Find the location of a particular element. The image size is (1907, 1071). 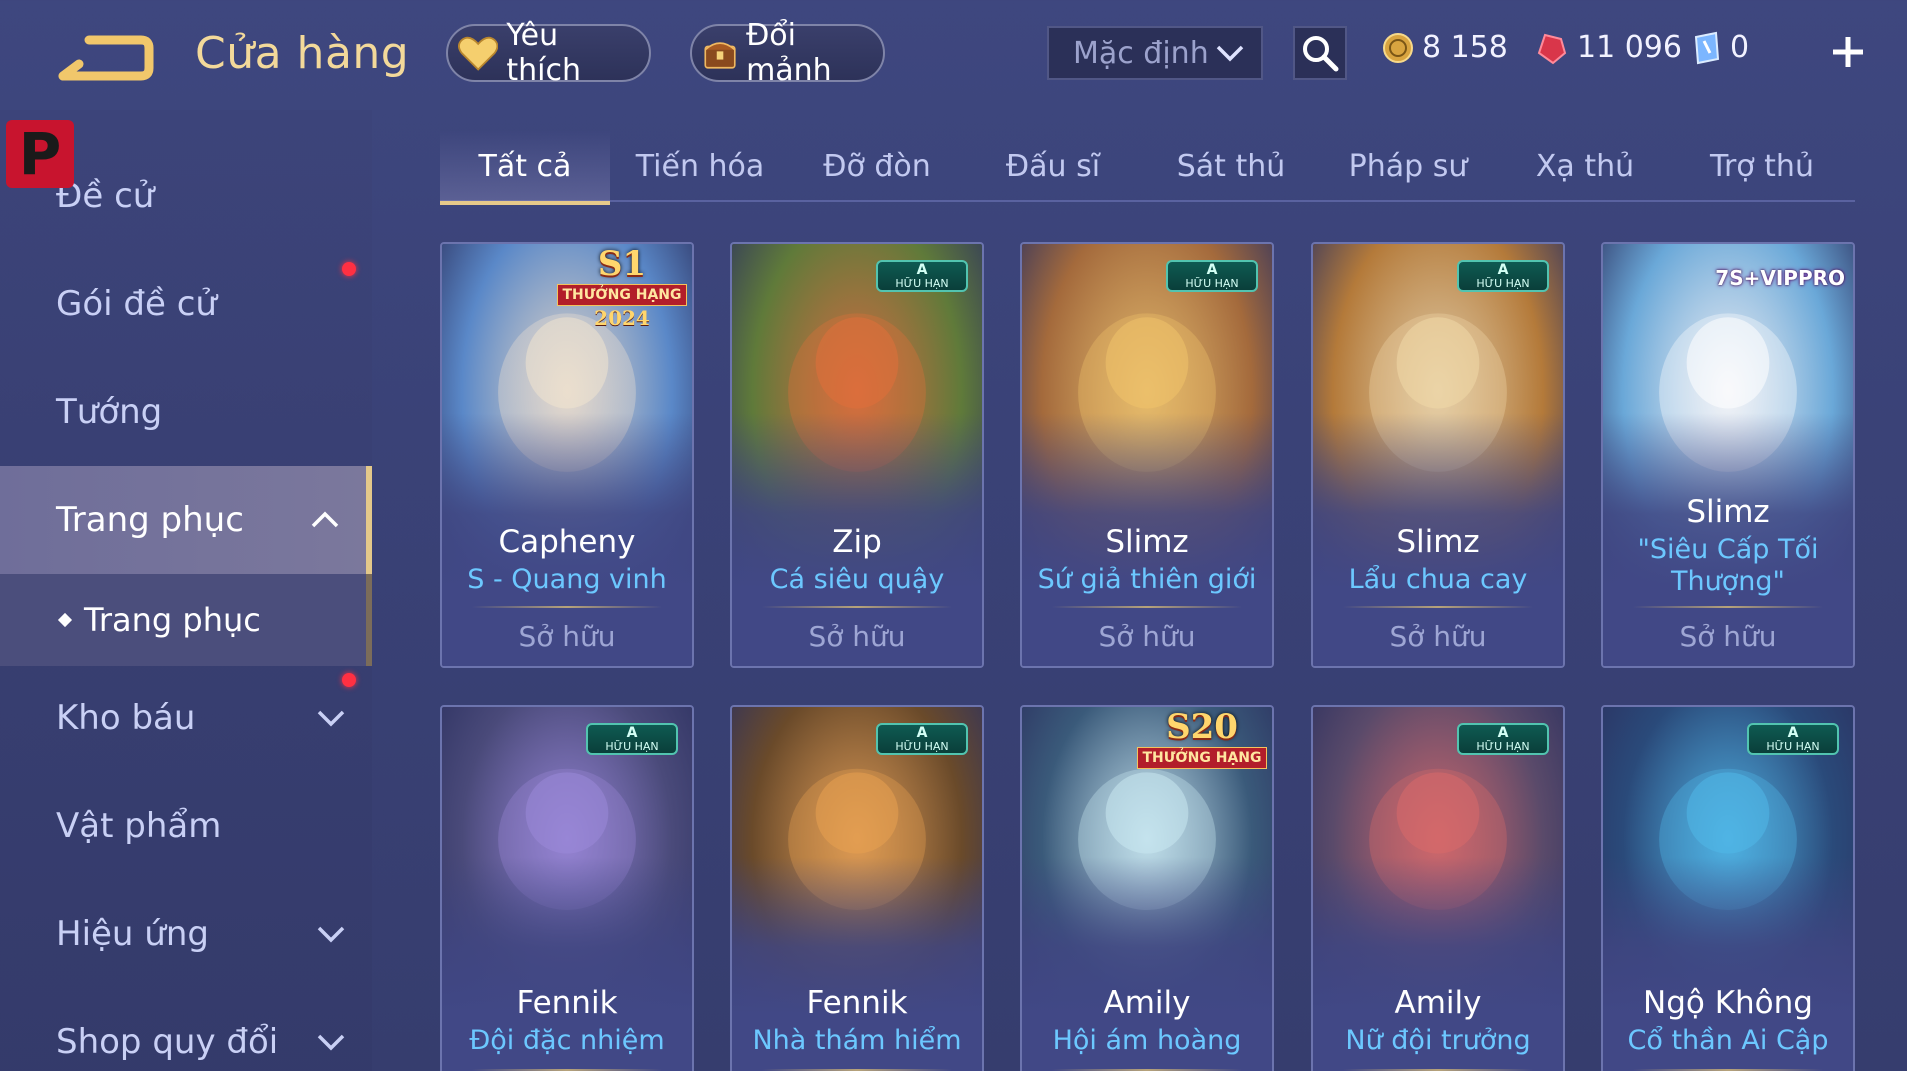

tab-label: Trợ thủ is located at coordinates (1762, 166).